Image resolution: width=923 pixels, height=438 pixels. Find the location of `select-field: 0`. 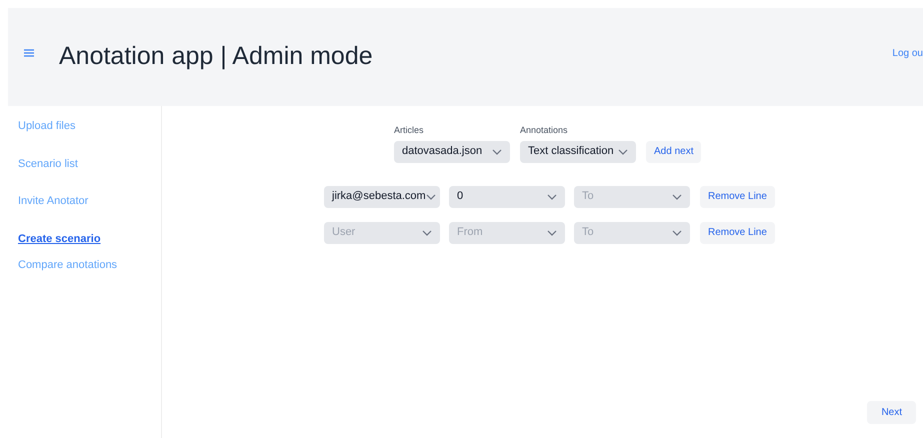

select-field: 0 is located at coordinates (507, 197).